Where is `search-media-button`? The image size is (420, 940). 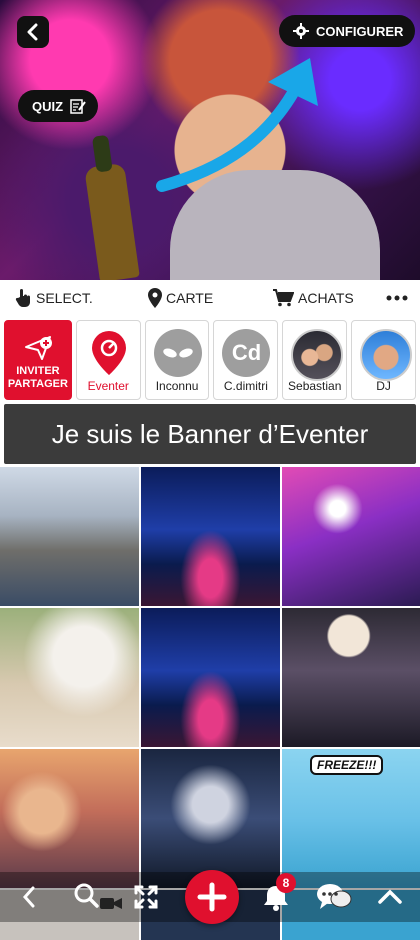
search-media-button is located at coordinates (98, 897).